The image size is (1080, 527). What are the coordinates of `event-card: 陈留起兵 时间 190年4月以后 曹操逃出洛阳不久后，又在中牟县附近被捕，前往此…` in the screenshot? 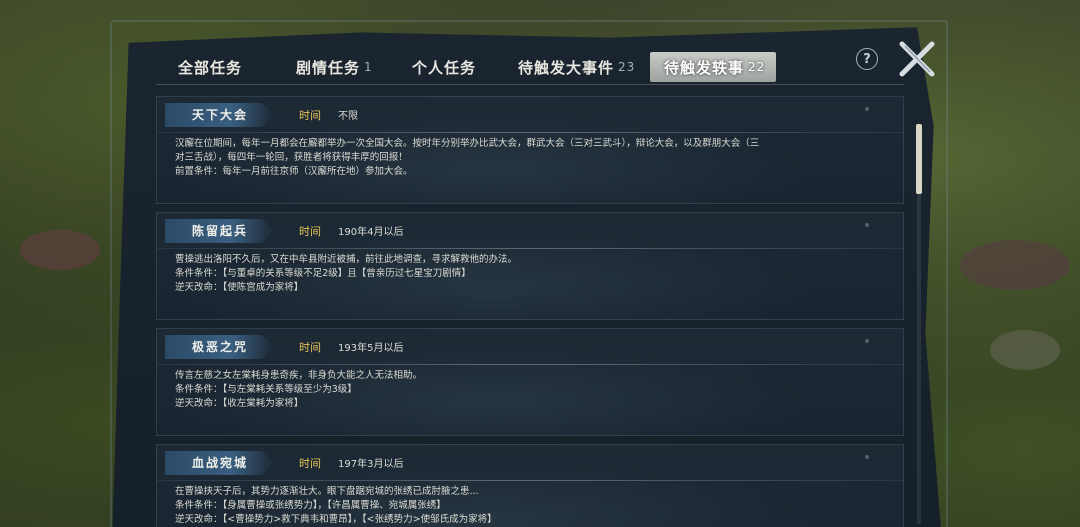 It's located at (530, 266).